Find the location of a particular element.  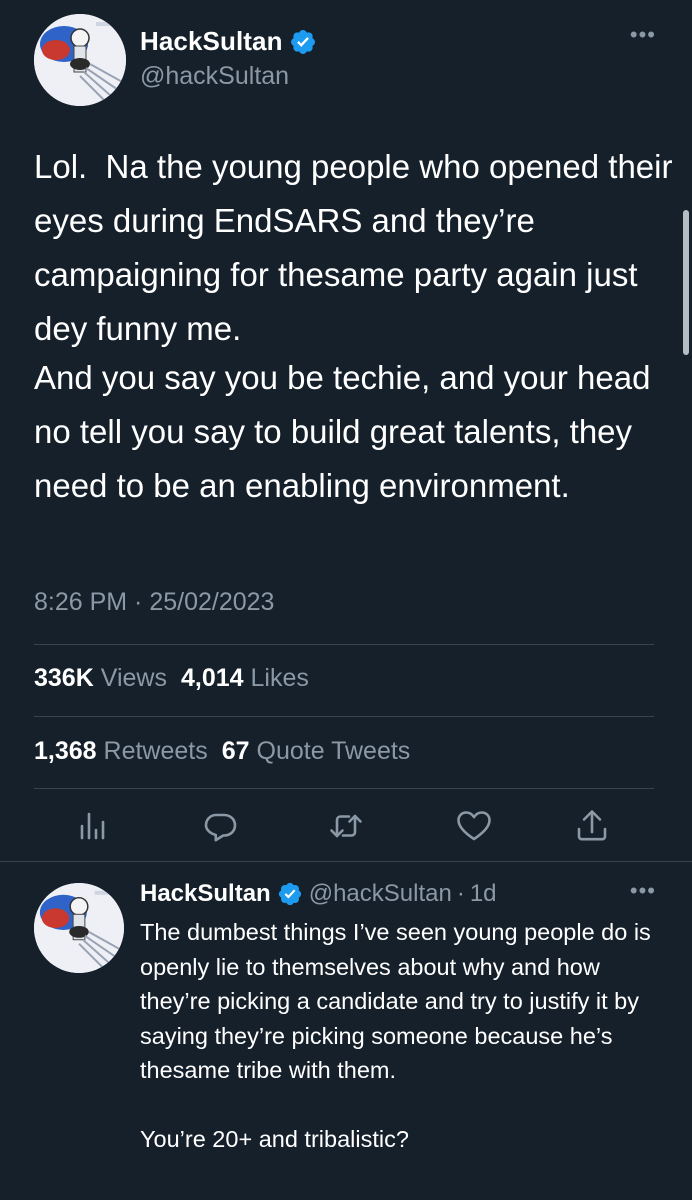

reply-time: 1d is located at coordinates (483, 894).